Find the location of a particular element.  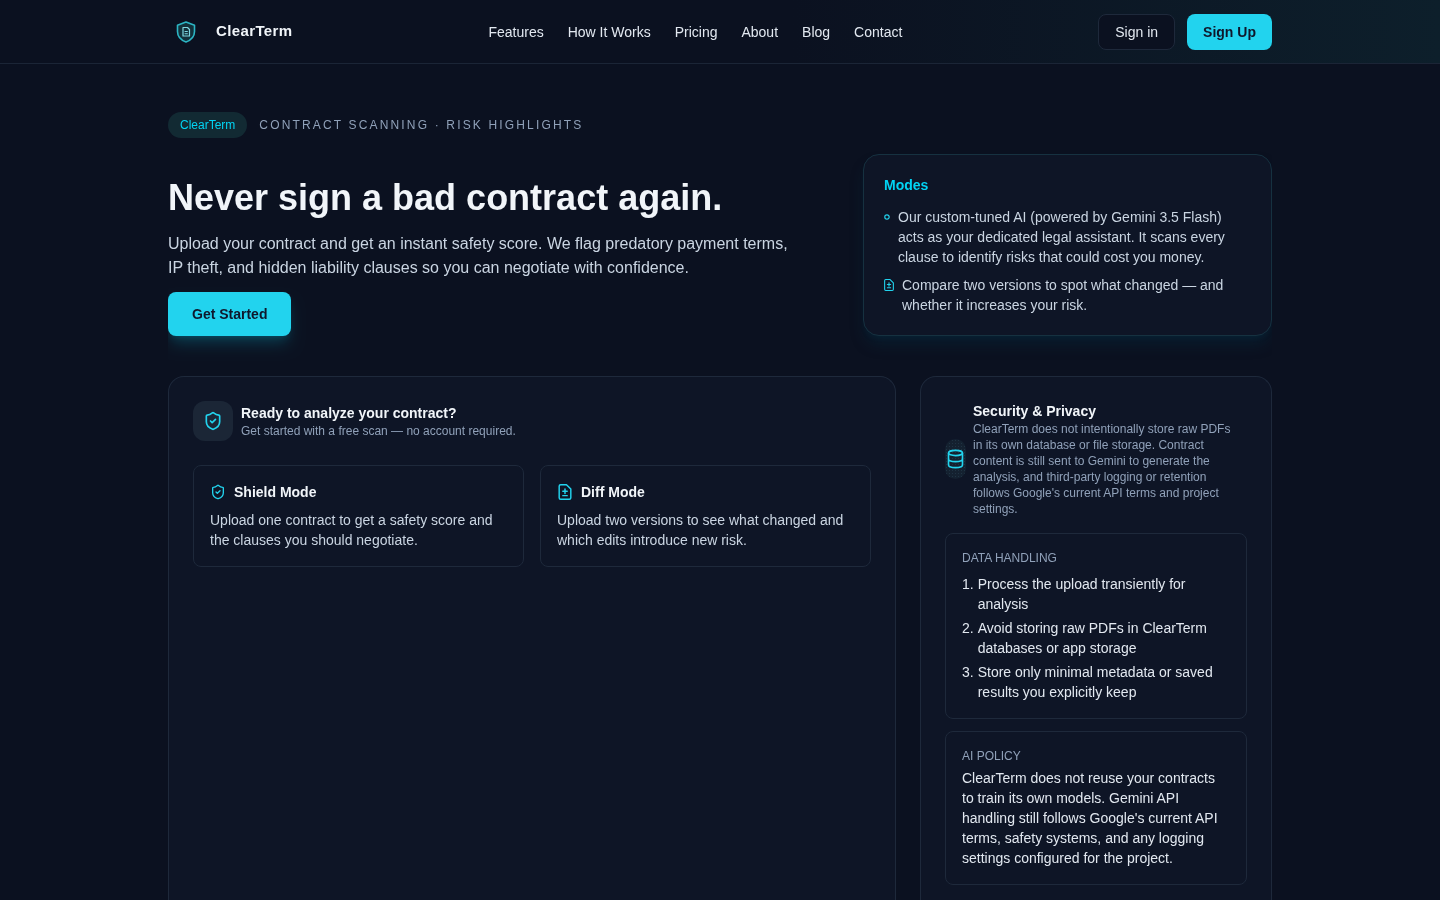

mode-title: Diff Mode is located at coordinates (613, 492).